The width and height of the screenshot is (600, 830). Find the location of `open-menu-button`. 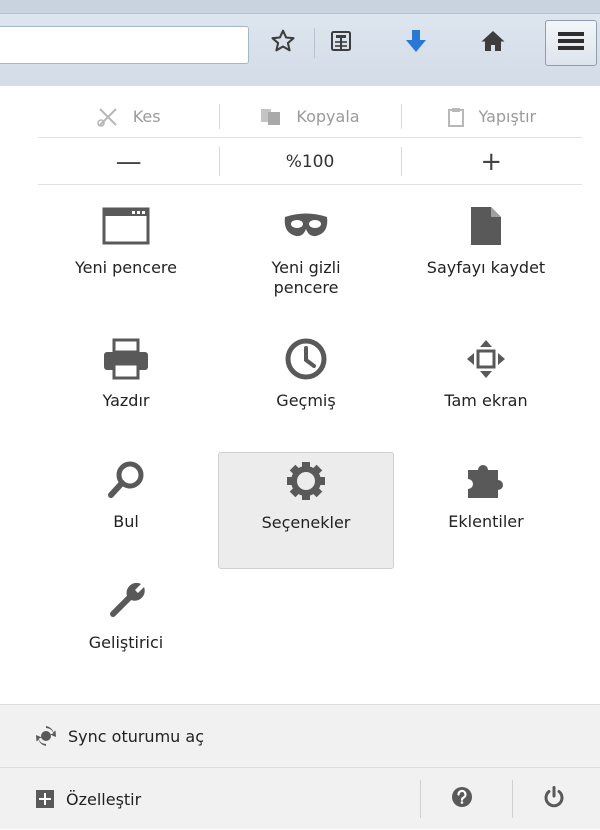

open-menu-button is located at coordinates (571, 43).